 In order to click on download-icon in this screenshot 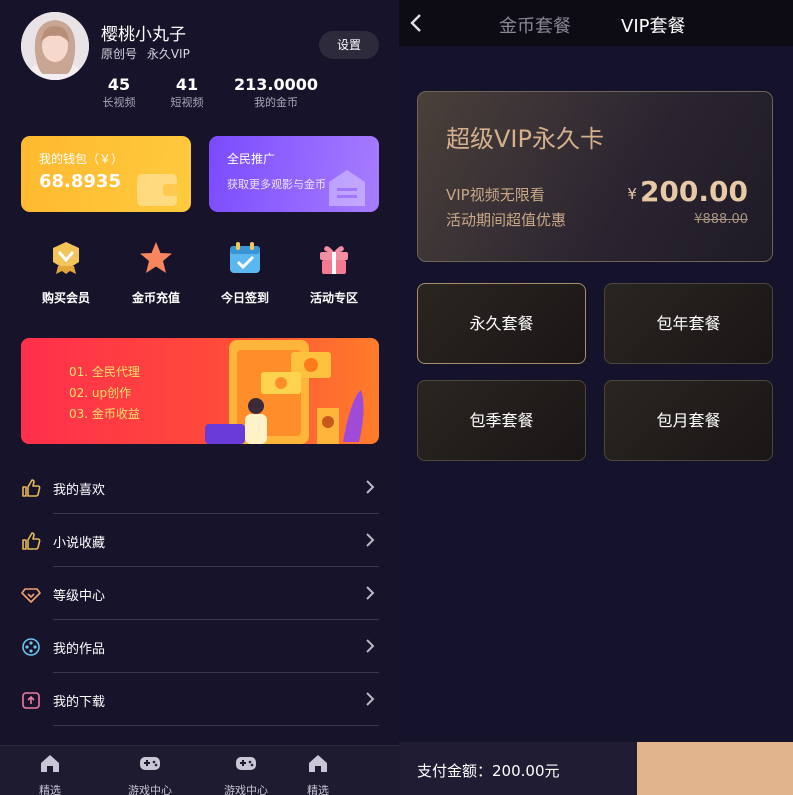, I will do `click(31, 700)`.